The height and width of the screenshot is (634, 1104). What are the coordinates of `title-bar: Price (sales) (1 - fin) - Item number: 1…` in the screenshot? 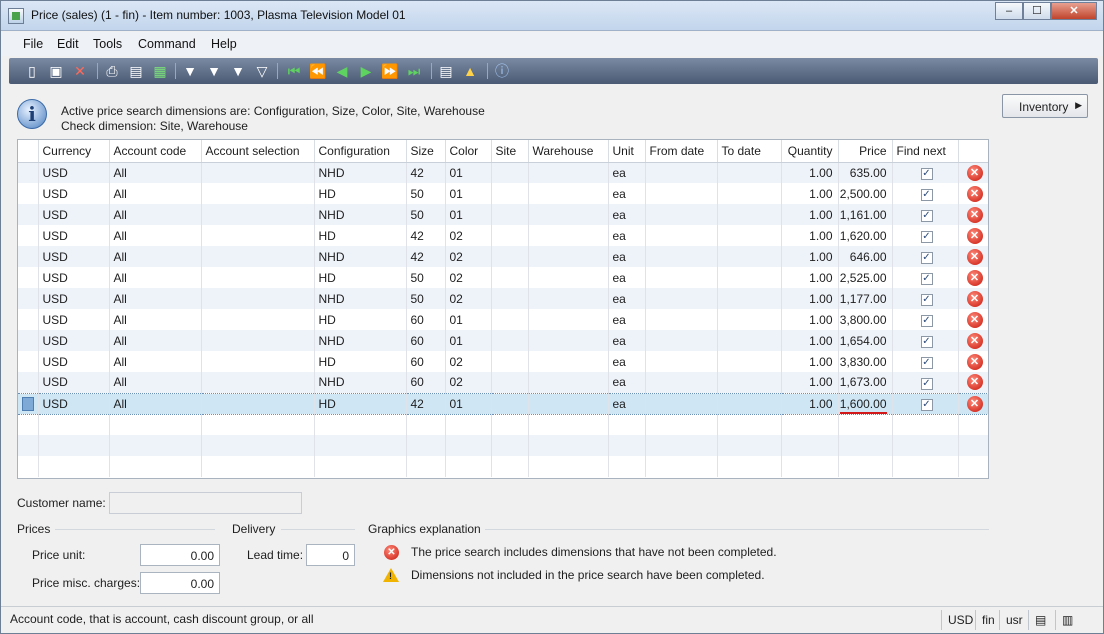 It's located at (552, 16).